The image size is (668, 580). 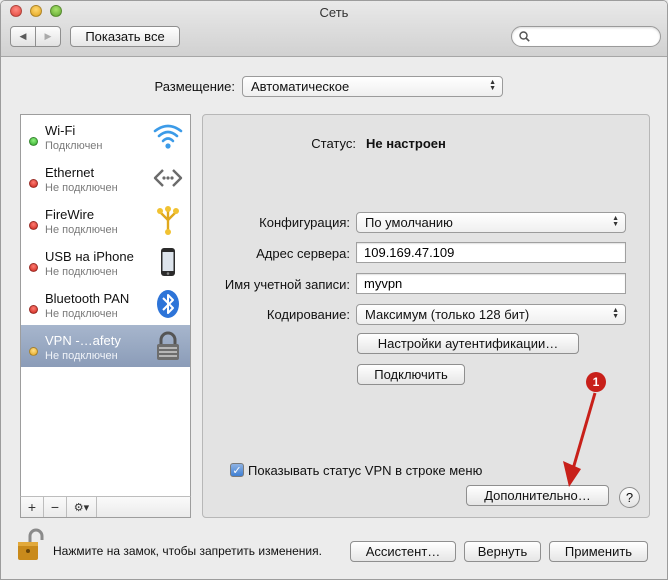 What do you see at coordinates (333, 143) in the screenshot?
I see `status-label: Статус:` at bounding box center [333, 143].